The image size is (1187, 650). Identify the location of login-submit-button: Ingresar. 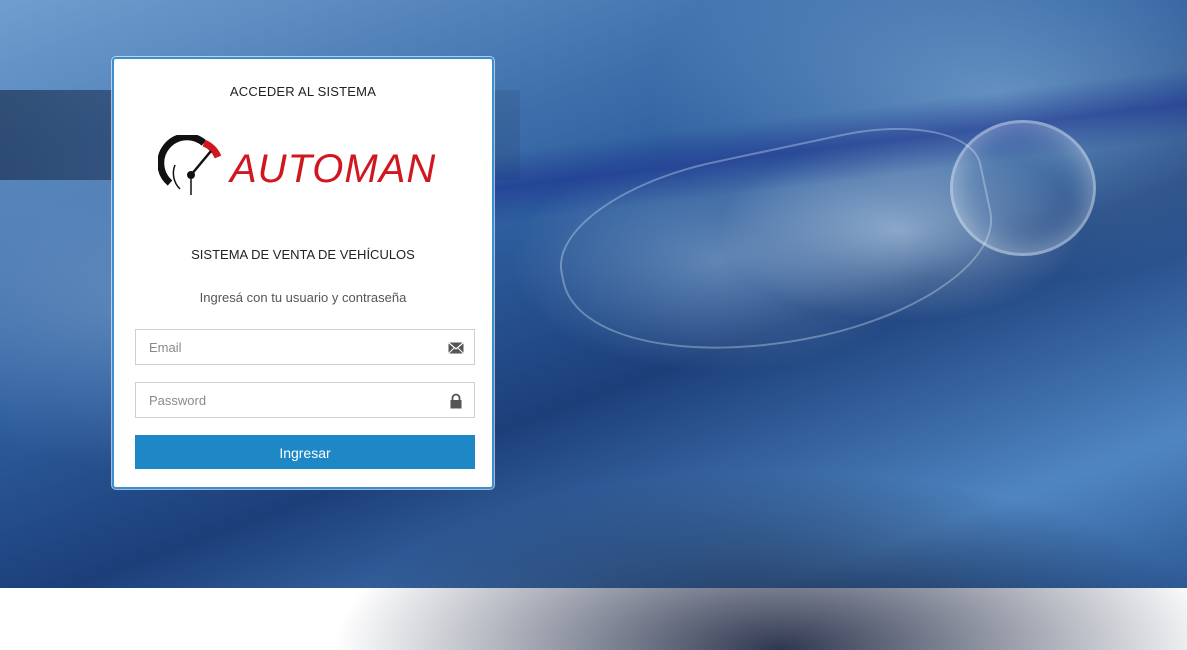
(305, 452).